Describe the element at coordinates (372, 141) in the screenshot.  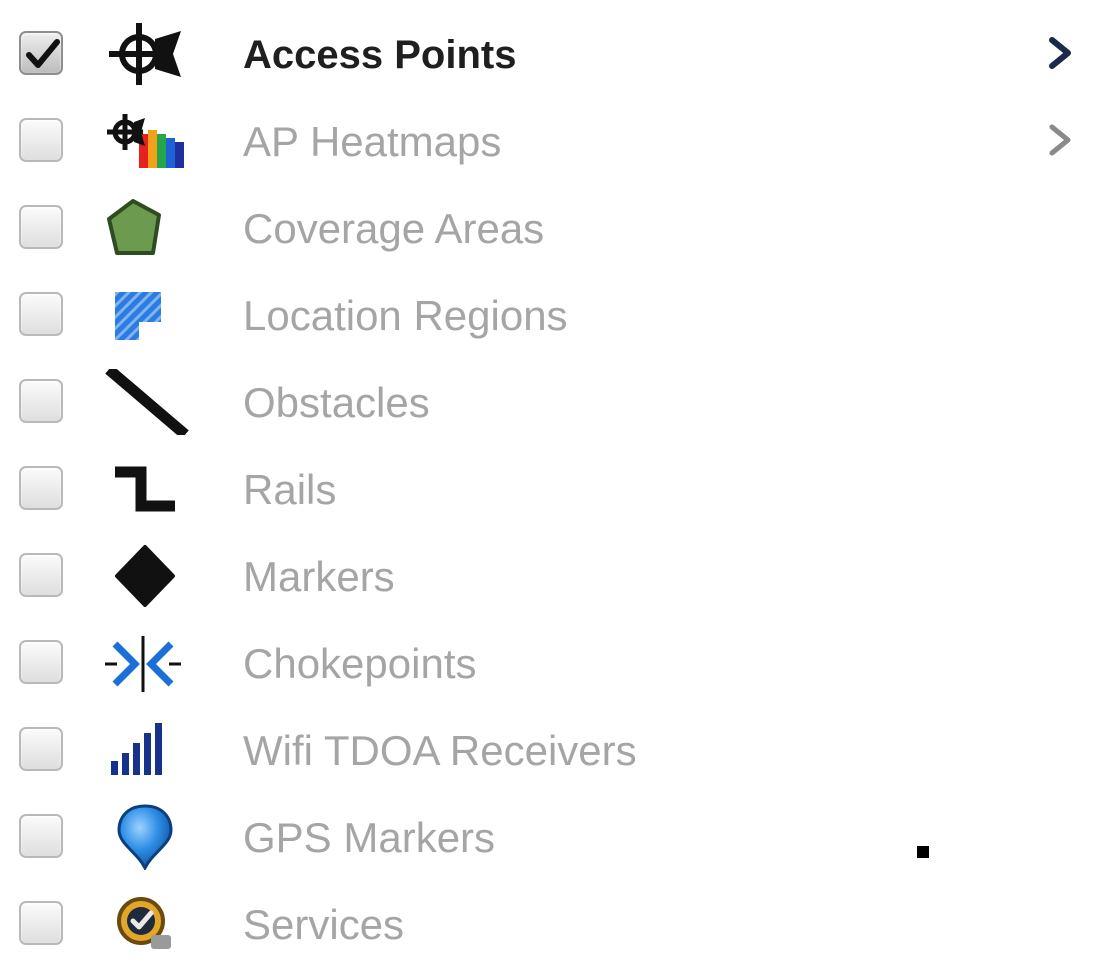
I see `layer-label: AP Heatmaps` at that location.